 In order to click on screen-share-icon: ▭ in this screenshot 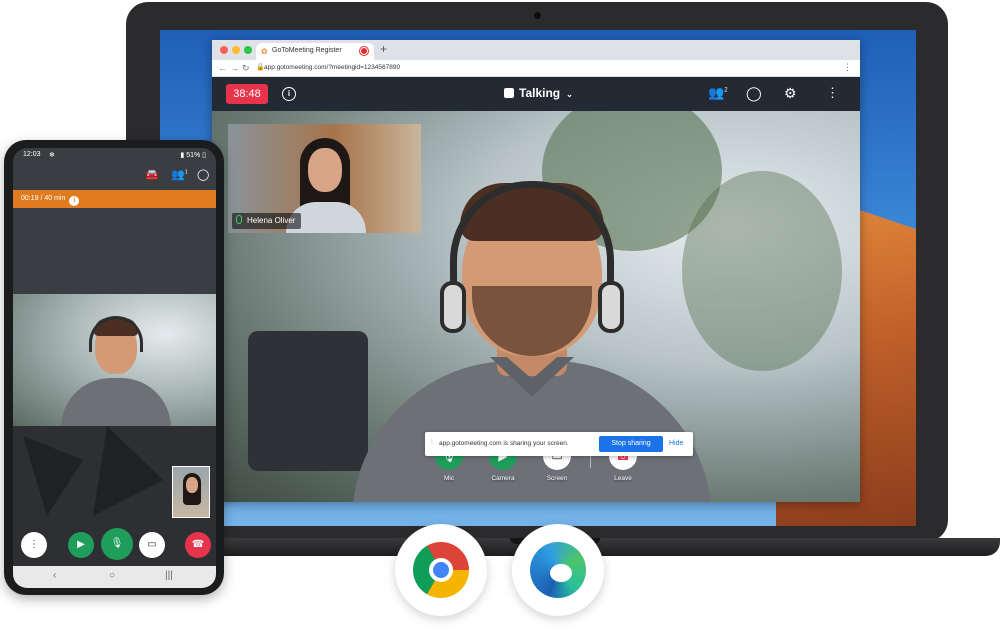, I will do `click(152, 545)`.